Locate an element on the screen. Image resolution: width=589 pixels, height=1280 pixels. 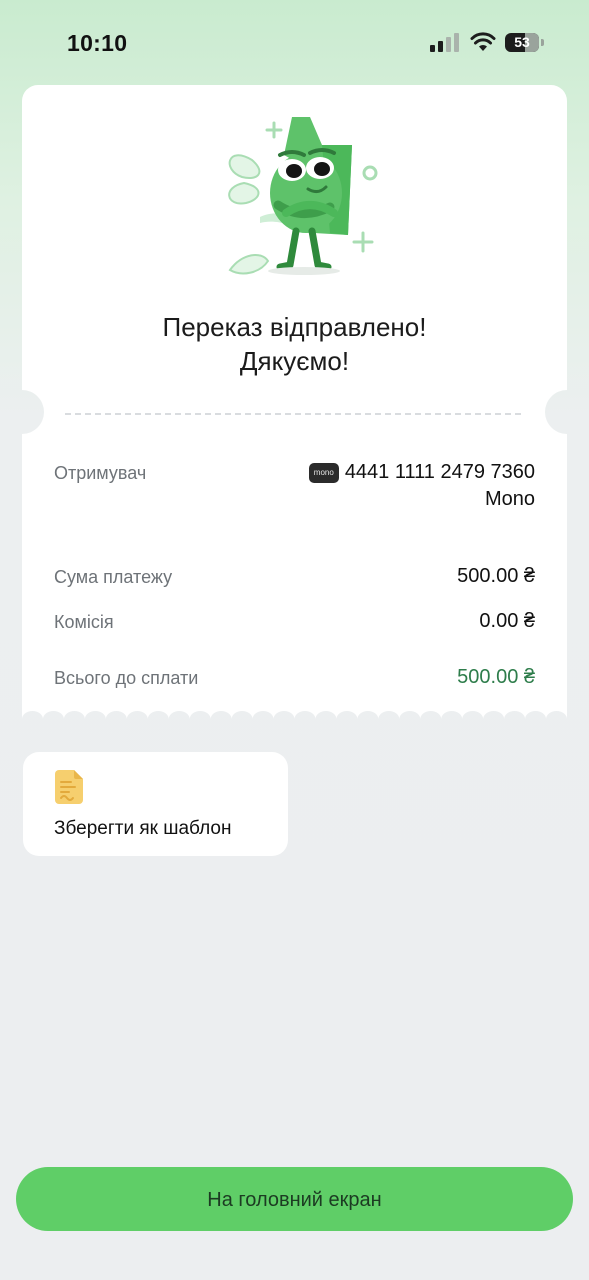
fee-label: Комісія is located at coordinates (84, 622).